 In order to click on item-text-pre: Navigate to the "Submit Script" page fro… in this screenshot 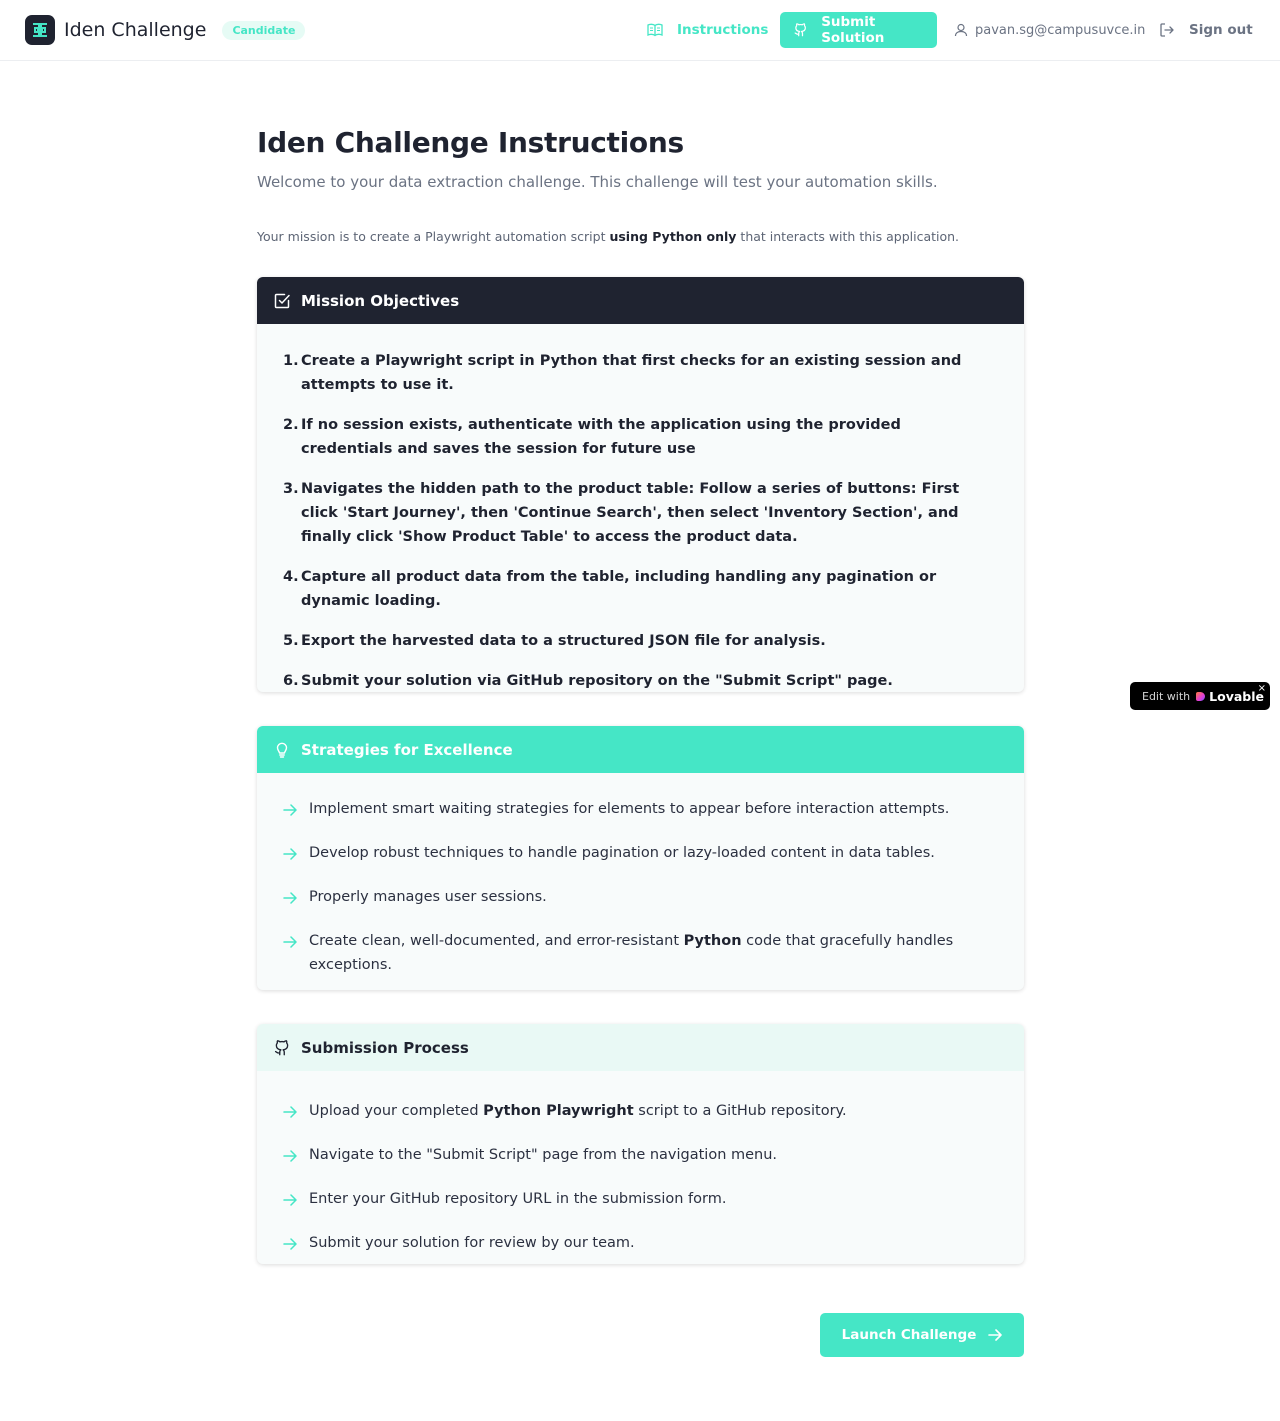, I will do `click(543, 1155)`.